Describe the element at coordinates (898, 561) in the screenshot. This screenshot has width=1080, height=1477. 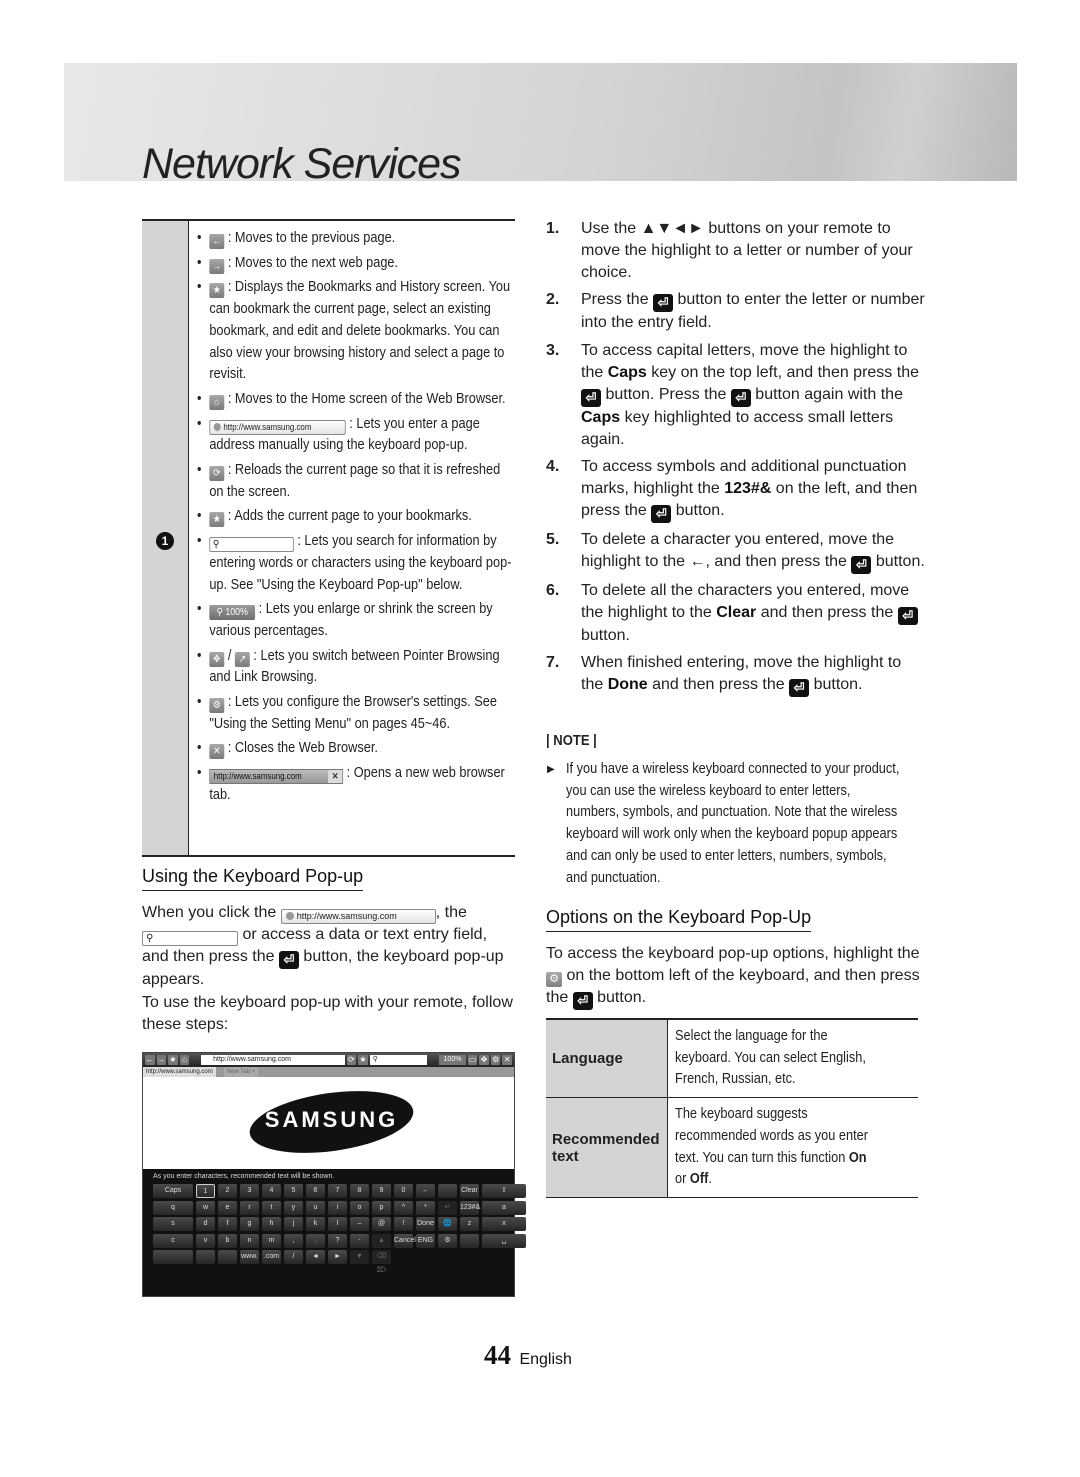
I see `step-text: button.` at that location.